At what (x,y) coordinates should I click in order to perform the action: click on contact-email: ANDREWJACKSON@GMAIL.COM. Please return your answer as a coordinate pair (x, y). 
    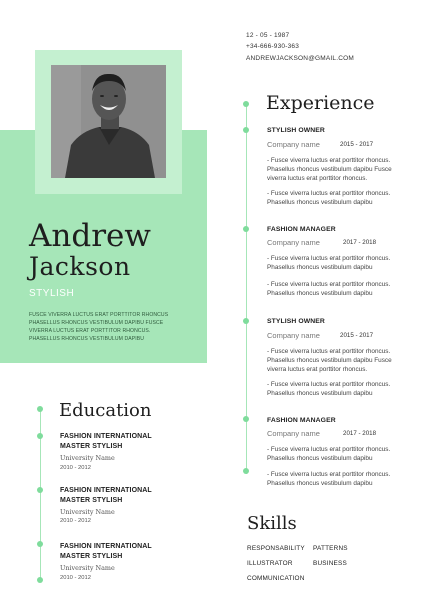
    Looking at the image, I should click on (300, 58).